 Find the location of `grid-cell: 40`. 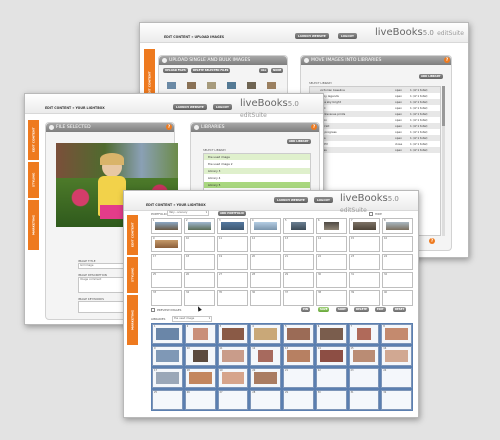

grid-cell: 40 is located at coordinates (397, 298).